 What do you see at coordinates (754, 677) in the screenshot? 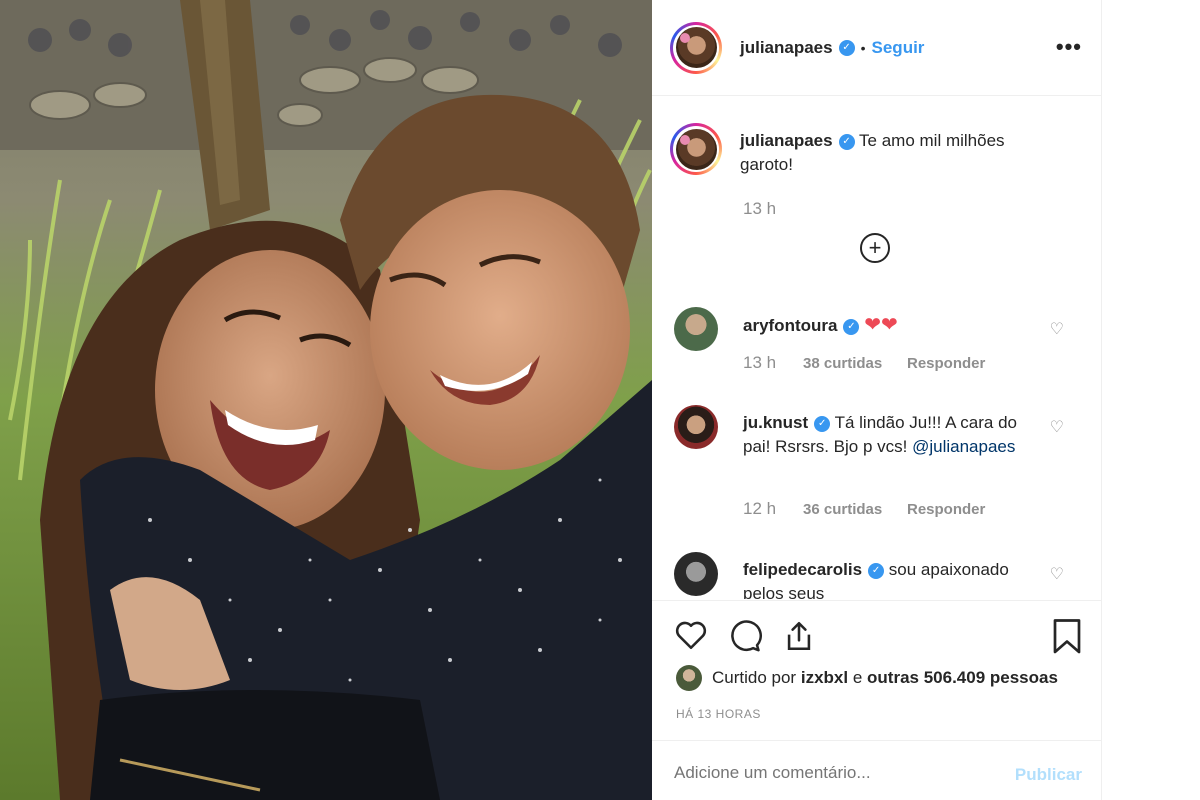
I see `liked-by-prefix: Curtido por` at bounding box center [754, 677].